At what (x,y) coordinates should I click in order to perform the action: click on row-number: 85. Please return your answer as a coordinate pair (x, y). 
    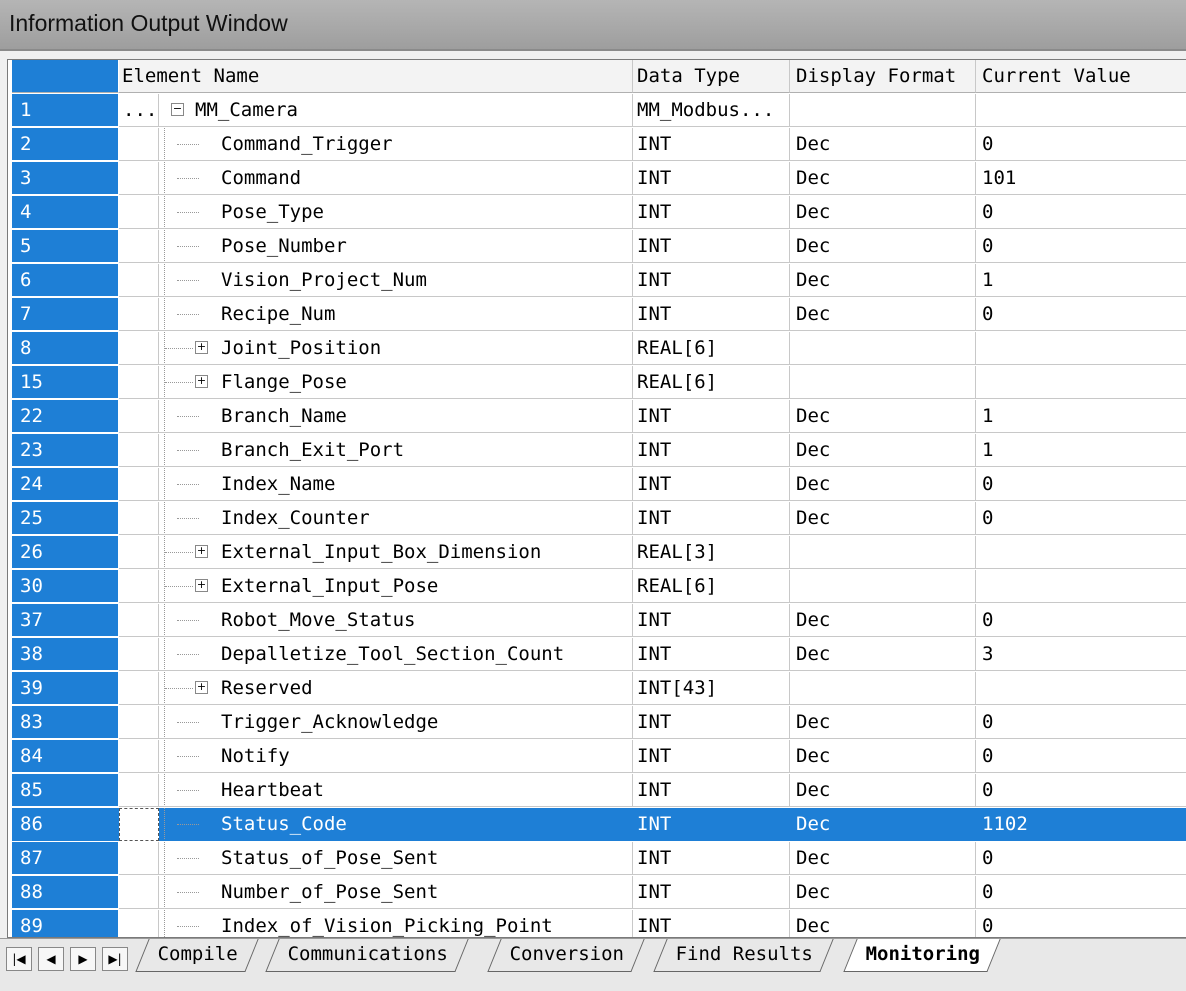
    Looking at the image, I should click on (65, 790).